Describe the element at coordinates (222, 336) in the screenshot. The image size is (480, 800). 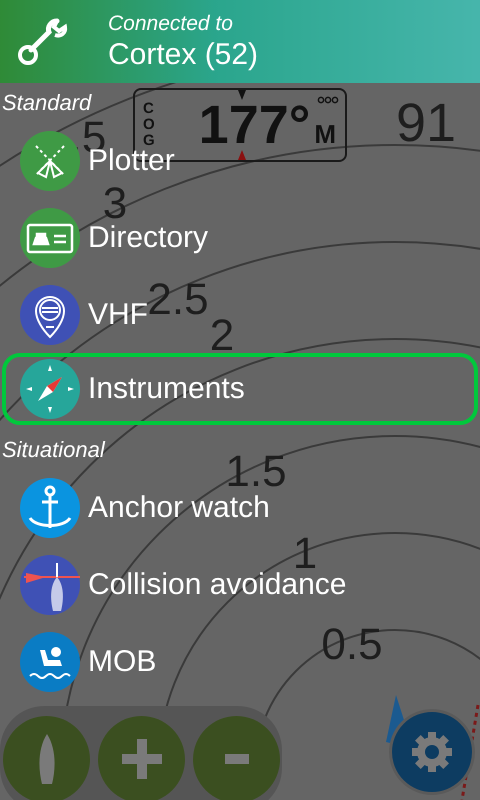
I see `range-label: 2` at that location.